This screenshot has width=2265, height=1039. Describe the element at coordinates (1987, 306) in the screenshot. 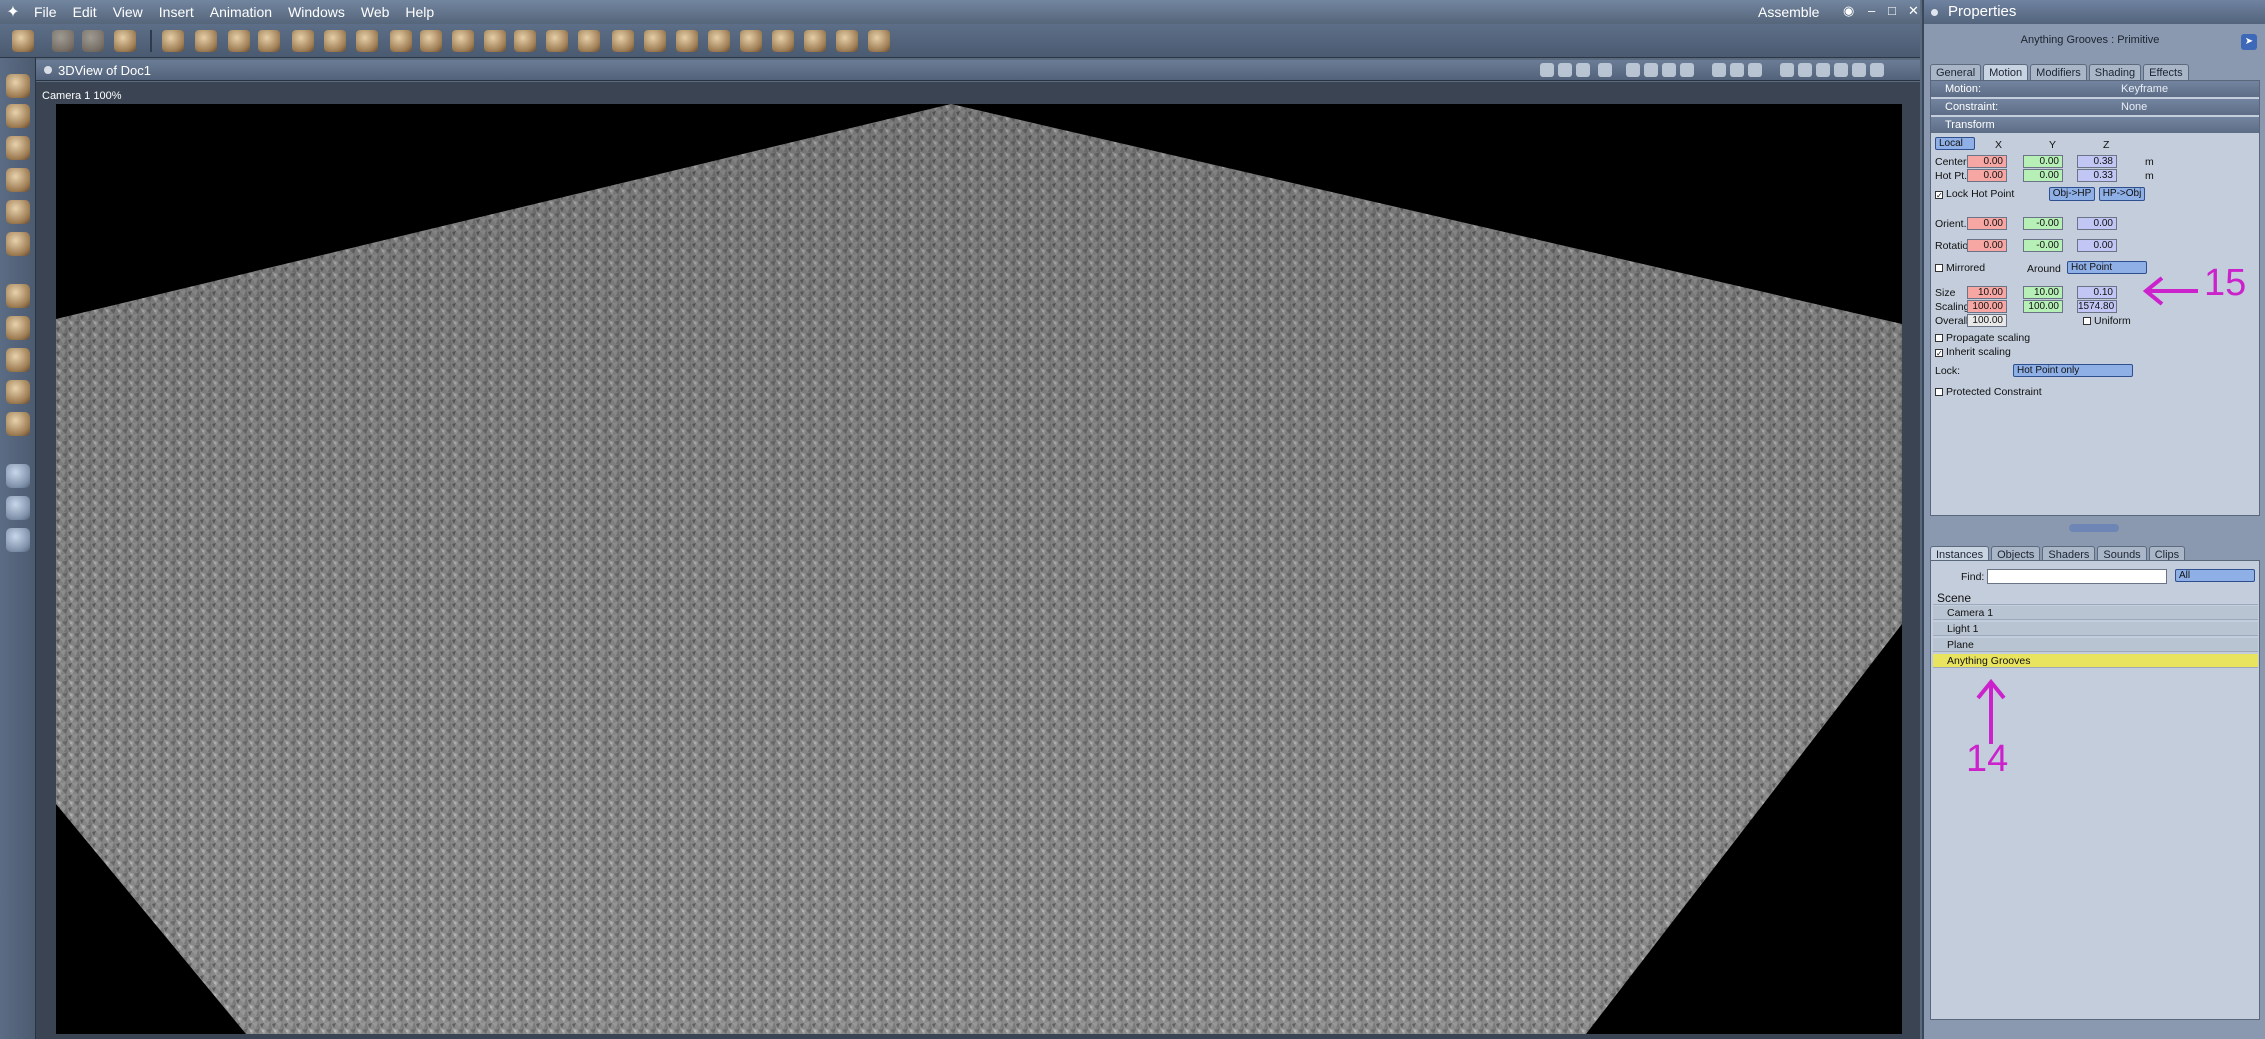

I see `scaling-x-field: 100.00` at that location.